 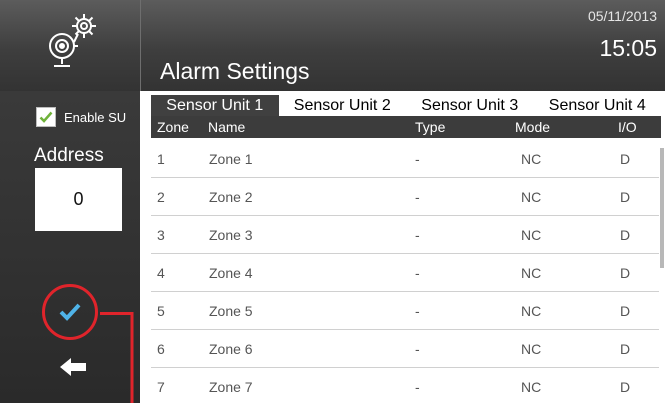 What do you see at coordinates (231, 387) in the screenshot?
I see `cell-name: Zone 7` at bounding box center [231, 387].